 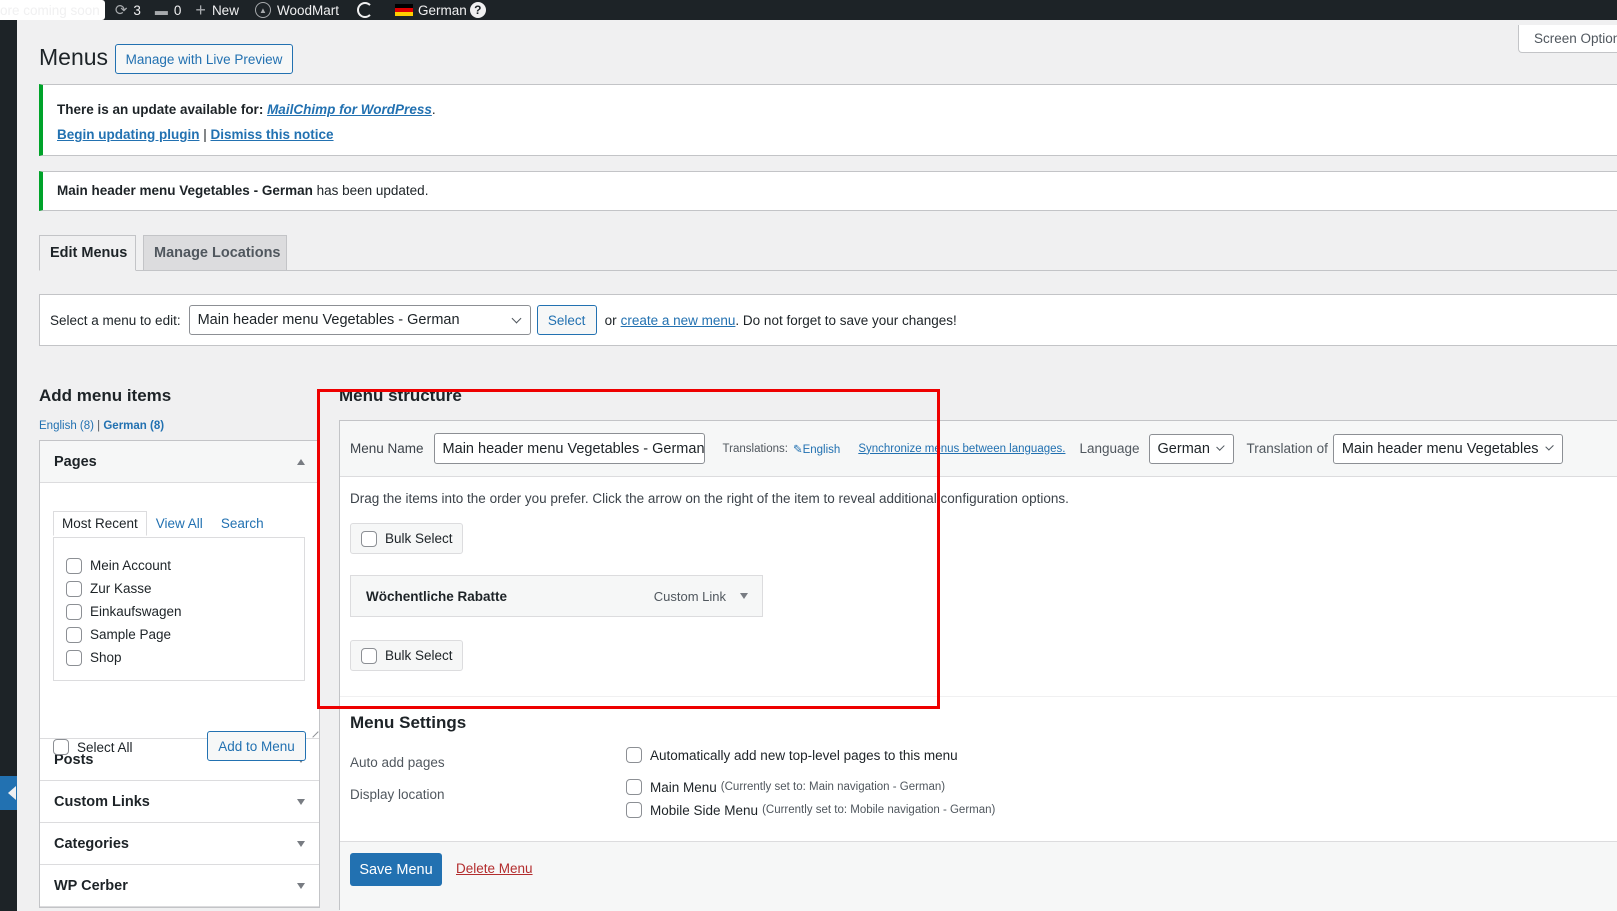 What do you see at coordinates (179, 611) in the screenshot?
I see `page-item: Einkaufswagen` at bounding box center [179, 611].